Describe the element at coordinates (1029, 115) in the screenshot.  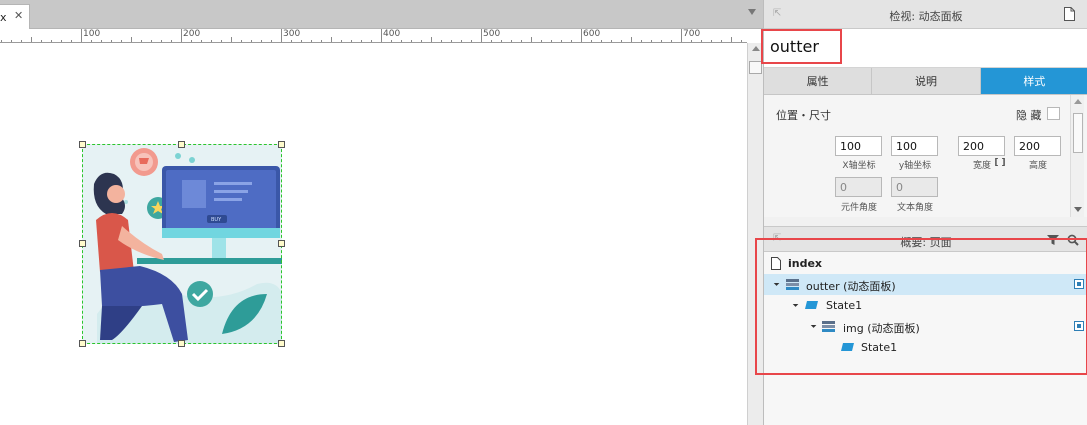
I see `hide-label: 隐 藏` at that location.